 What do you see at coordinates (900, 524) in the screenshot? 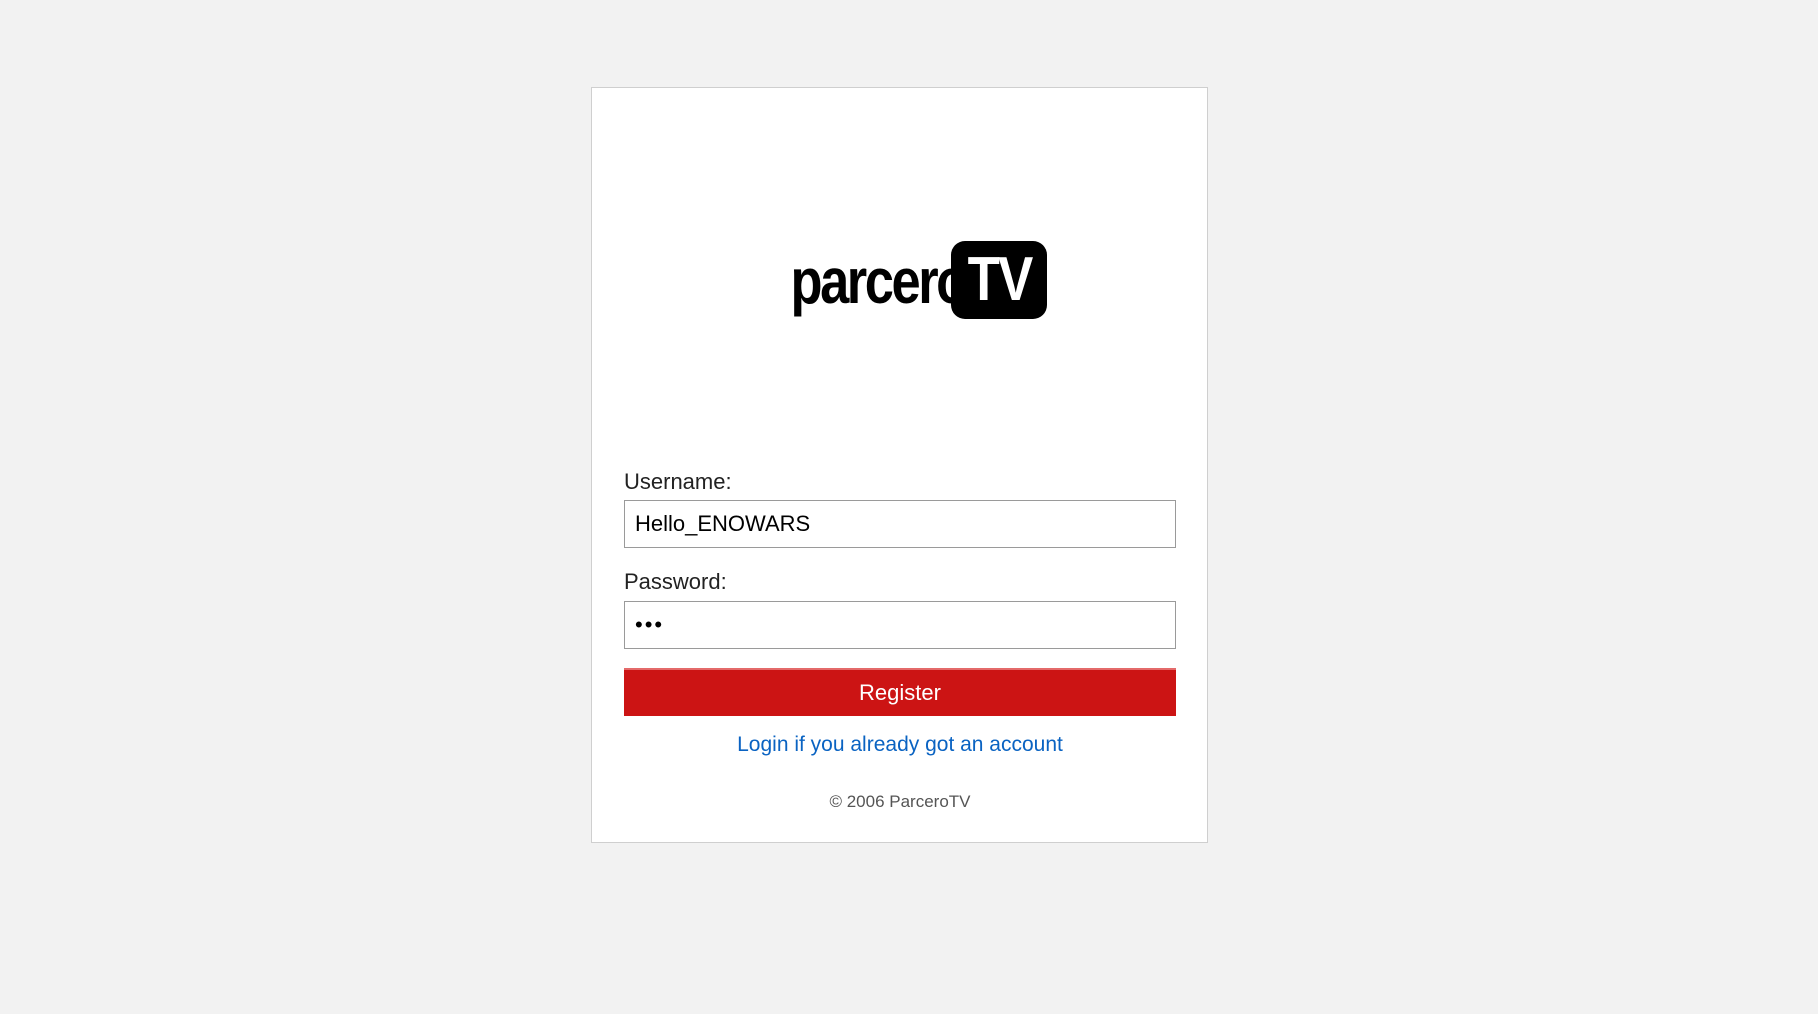
I see `username-input` at bounding box center [900, 524].